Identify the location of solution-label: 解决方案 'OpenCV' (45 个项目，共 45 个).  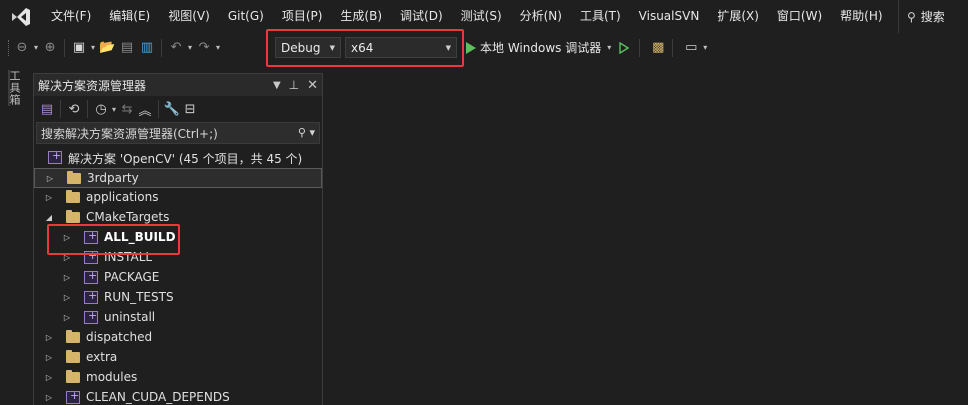
(185, 159).